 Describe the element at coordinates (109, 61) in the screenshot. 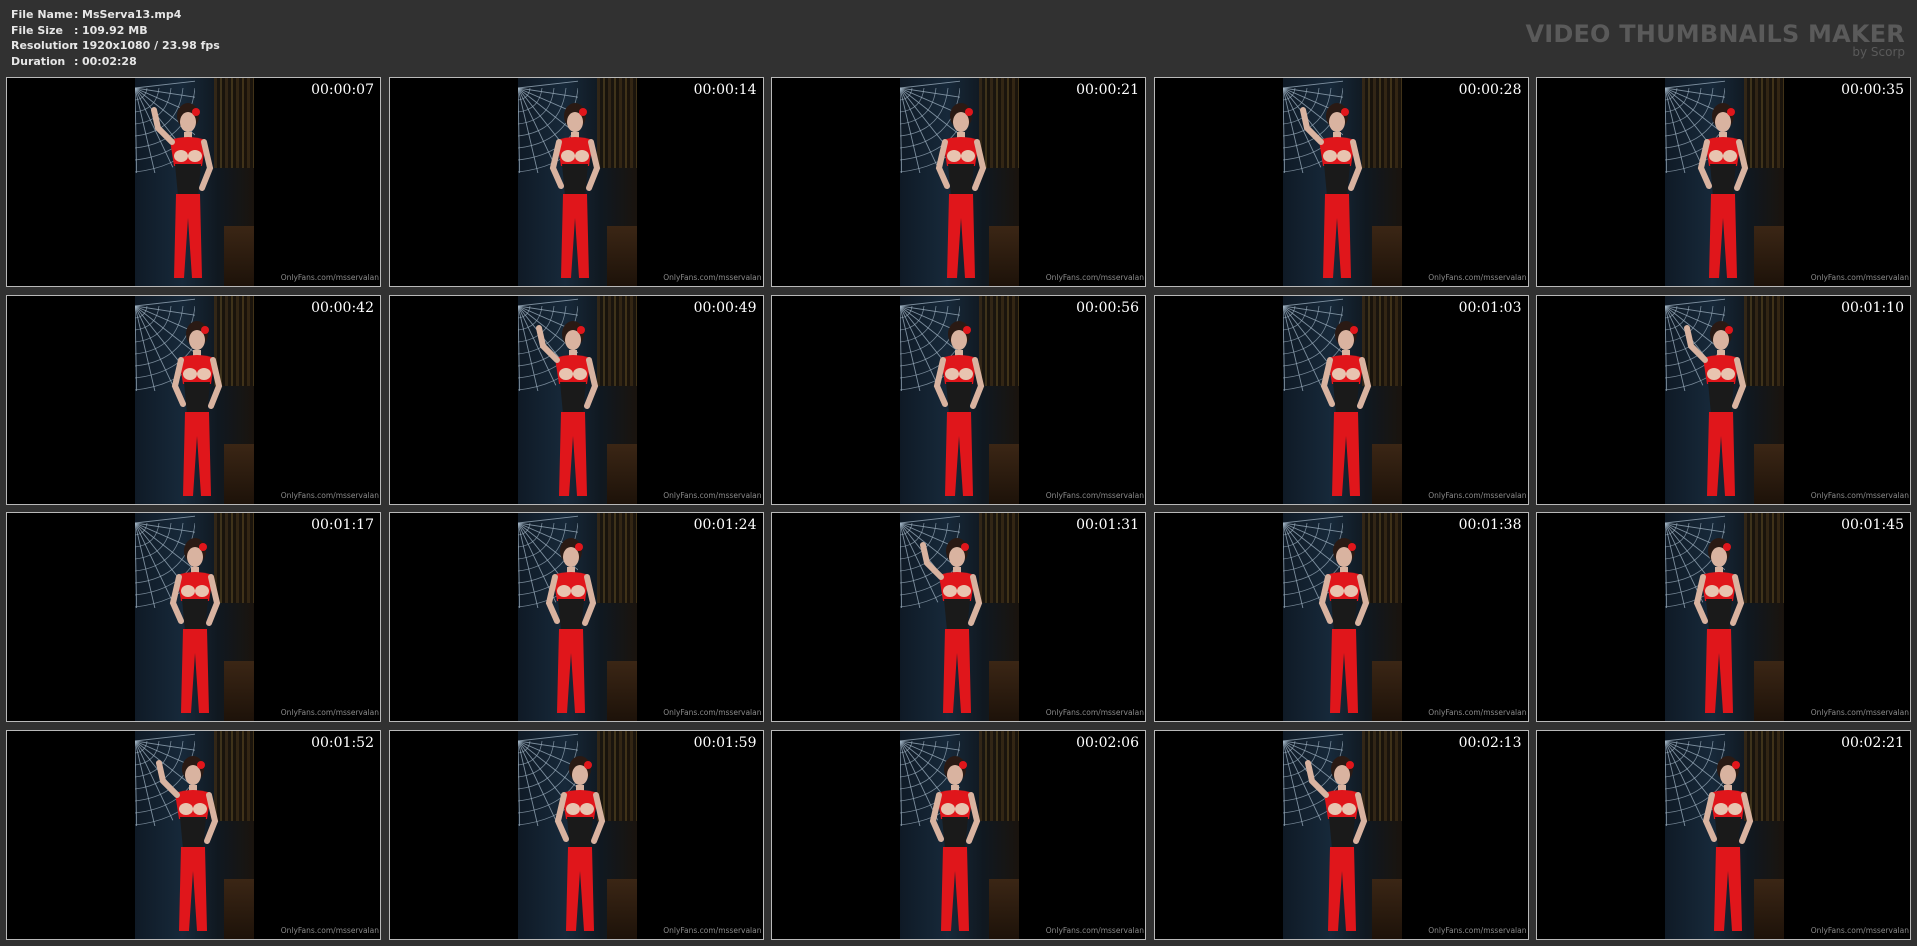

I see `info-value: 00:02:28` at that location.